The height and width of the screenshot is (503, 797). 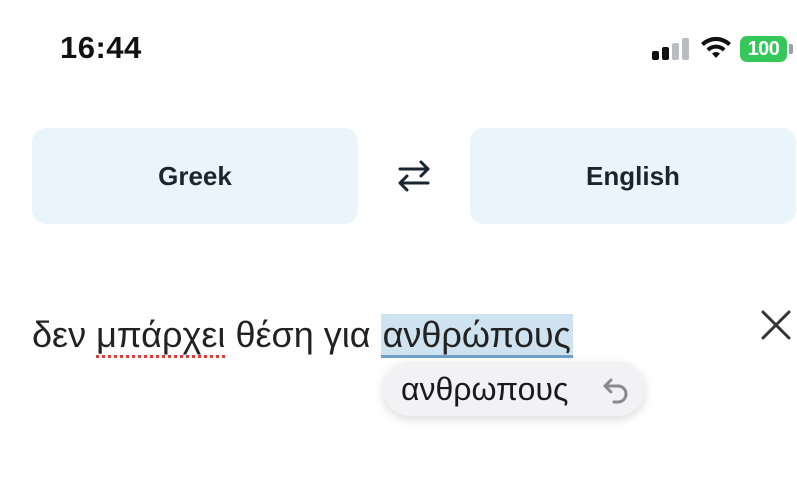 I want to click on input-word: δεν, so click(x=59, y=334).